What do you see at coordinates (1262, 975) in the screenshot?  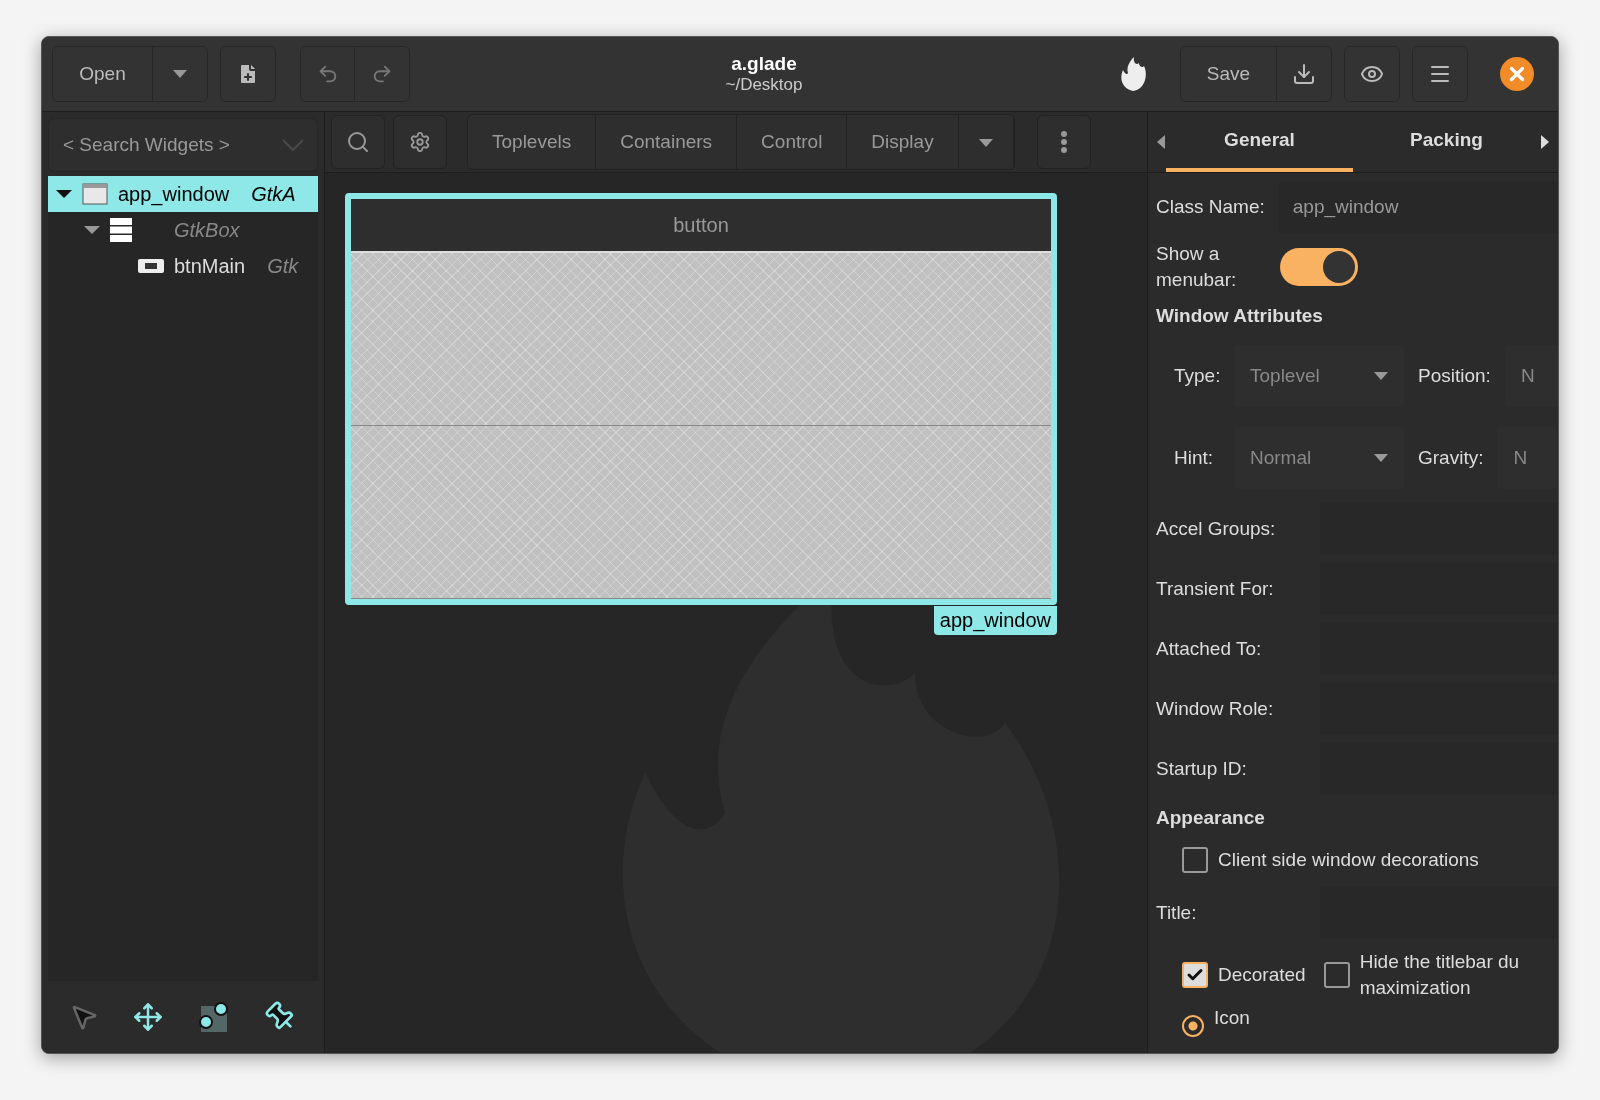 I see `checkbox-label: Decorated` at bounding box center [1262, 975].